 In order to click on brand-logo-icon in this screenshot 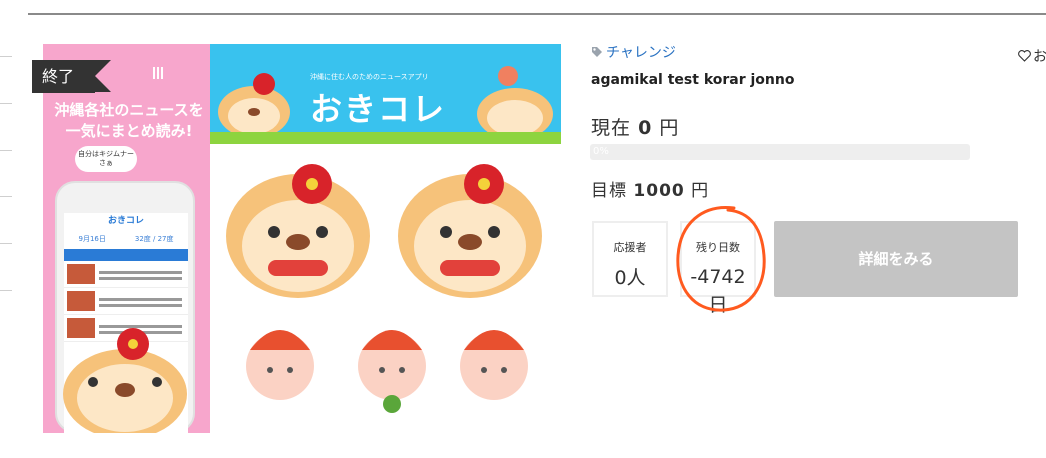, I will do `click(160, 71)`.